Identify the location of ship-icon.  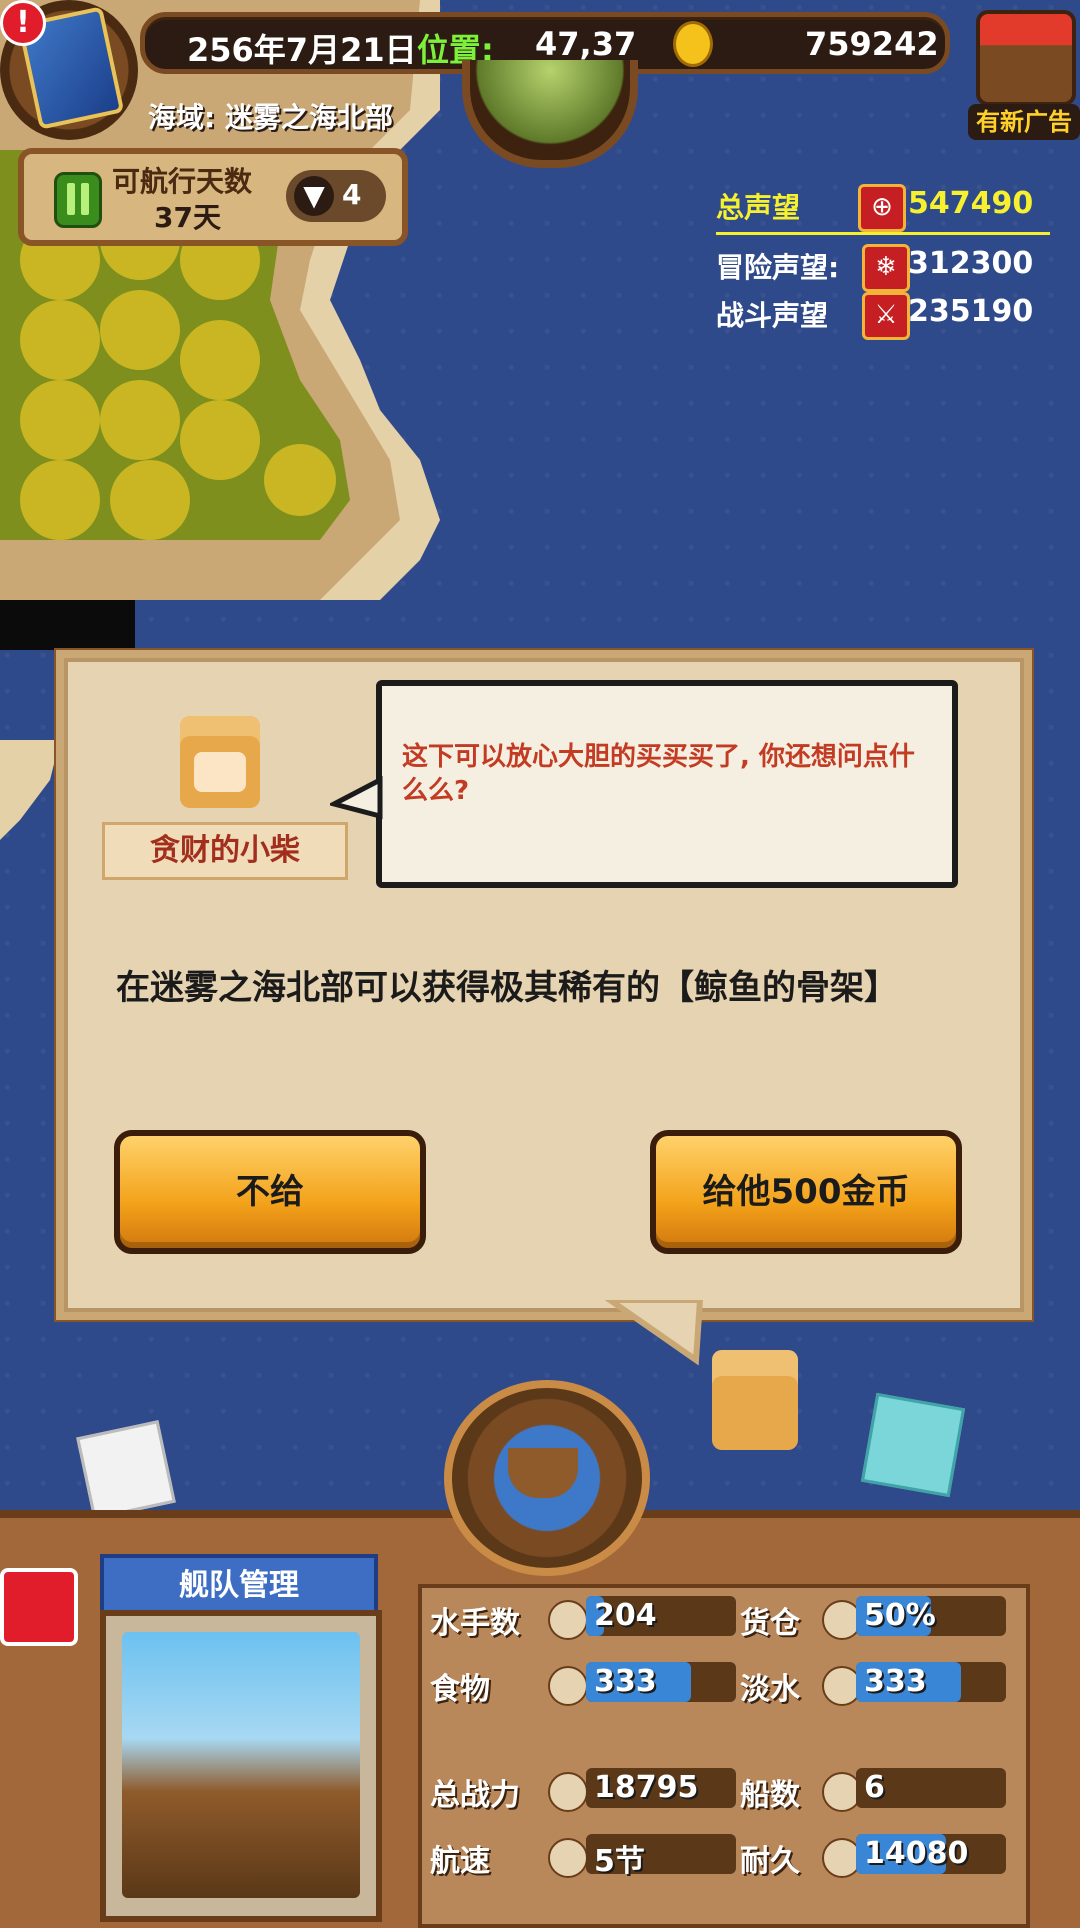
(543, 1473).